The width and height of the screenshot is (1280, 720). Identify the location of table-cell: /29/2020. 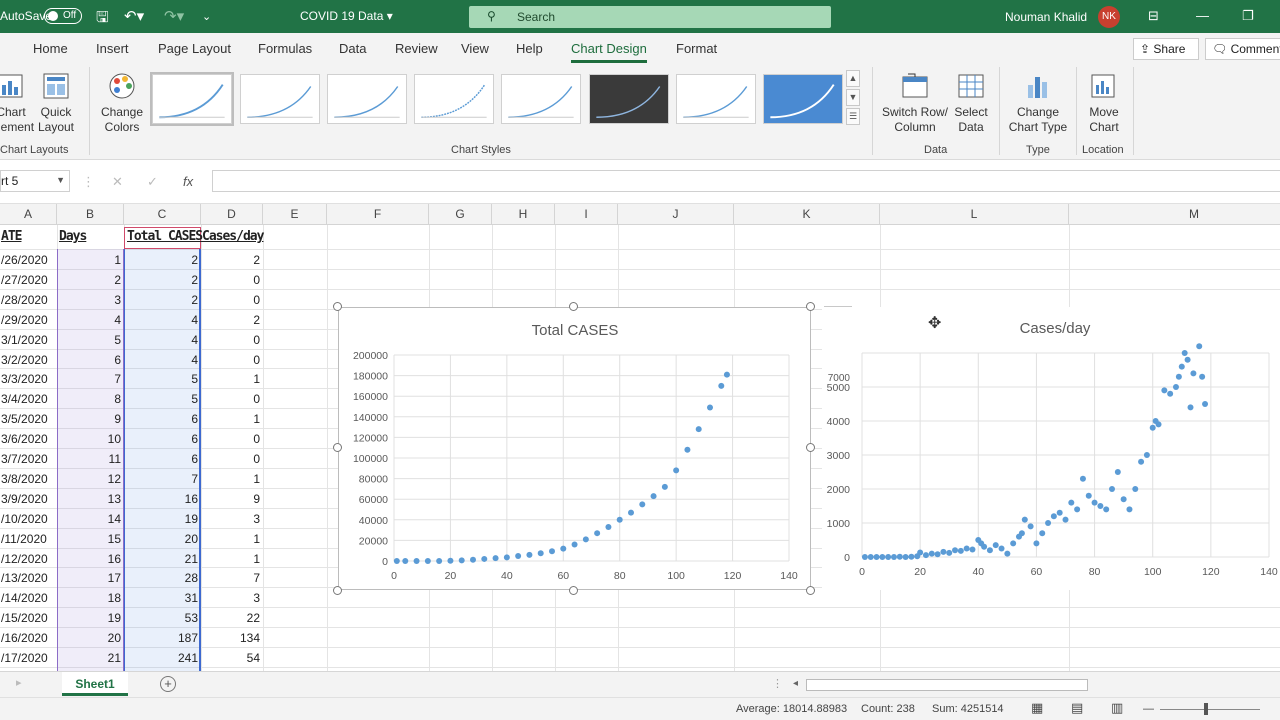
(28, 320).